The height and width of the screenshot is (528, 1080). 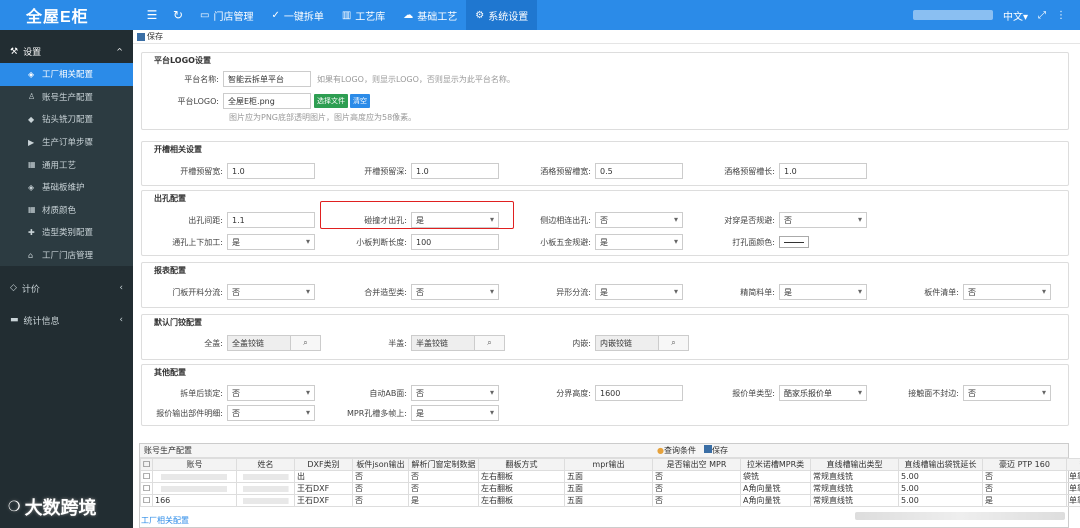 I want to click on board-list-select: 否, so click(x=1007, y=292).